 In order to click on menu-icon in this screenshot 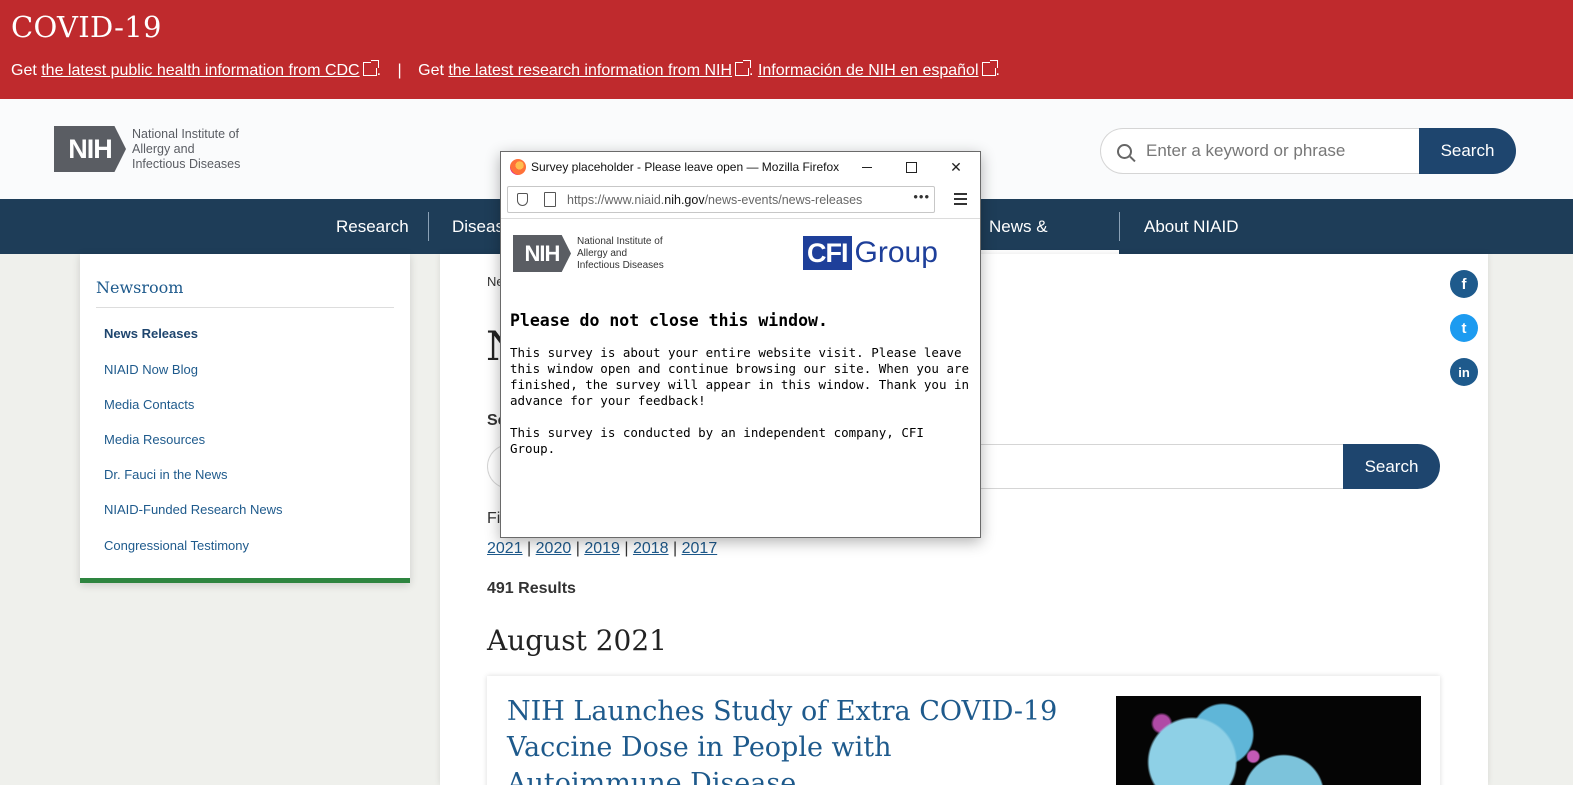, I will do `click(960, 199)`.